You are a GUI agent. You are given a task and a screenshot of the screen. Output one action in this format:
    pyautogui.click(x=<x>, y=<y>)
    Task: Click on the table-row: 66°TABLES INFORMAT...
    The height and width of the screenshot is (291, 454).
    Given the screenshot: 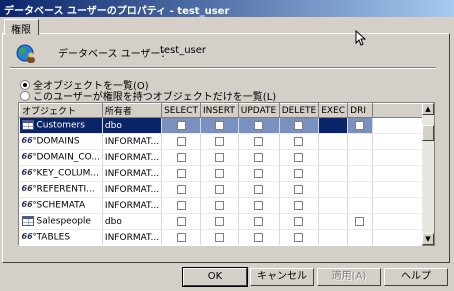 What is the action you would take?
    pyautogui.click(x=224, y=237)
    